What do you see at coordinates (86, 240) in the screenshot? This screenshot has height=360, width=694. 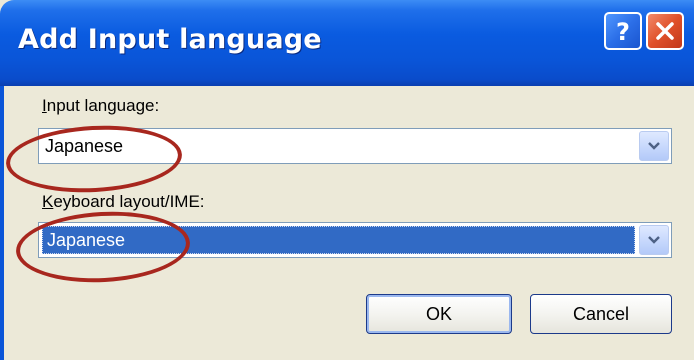 I see `keyboard-layout-value: Japanese` at bounding box center [86, 240].